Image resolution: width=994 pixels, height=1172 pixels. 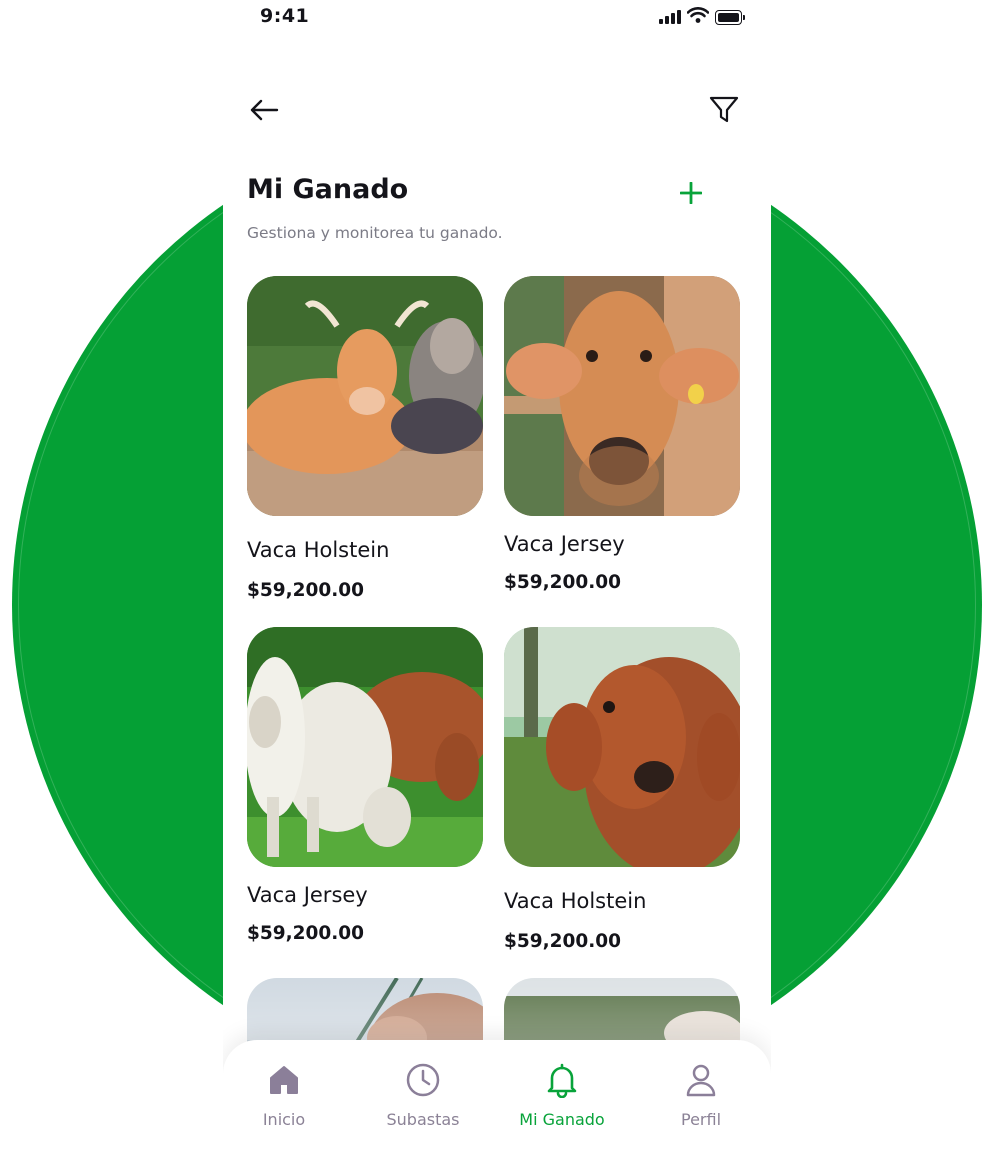 What do you see at coordinates (497, 20) in the screenshot?
I see `status-bar: 9:41` at bounding box center [497, 20].